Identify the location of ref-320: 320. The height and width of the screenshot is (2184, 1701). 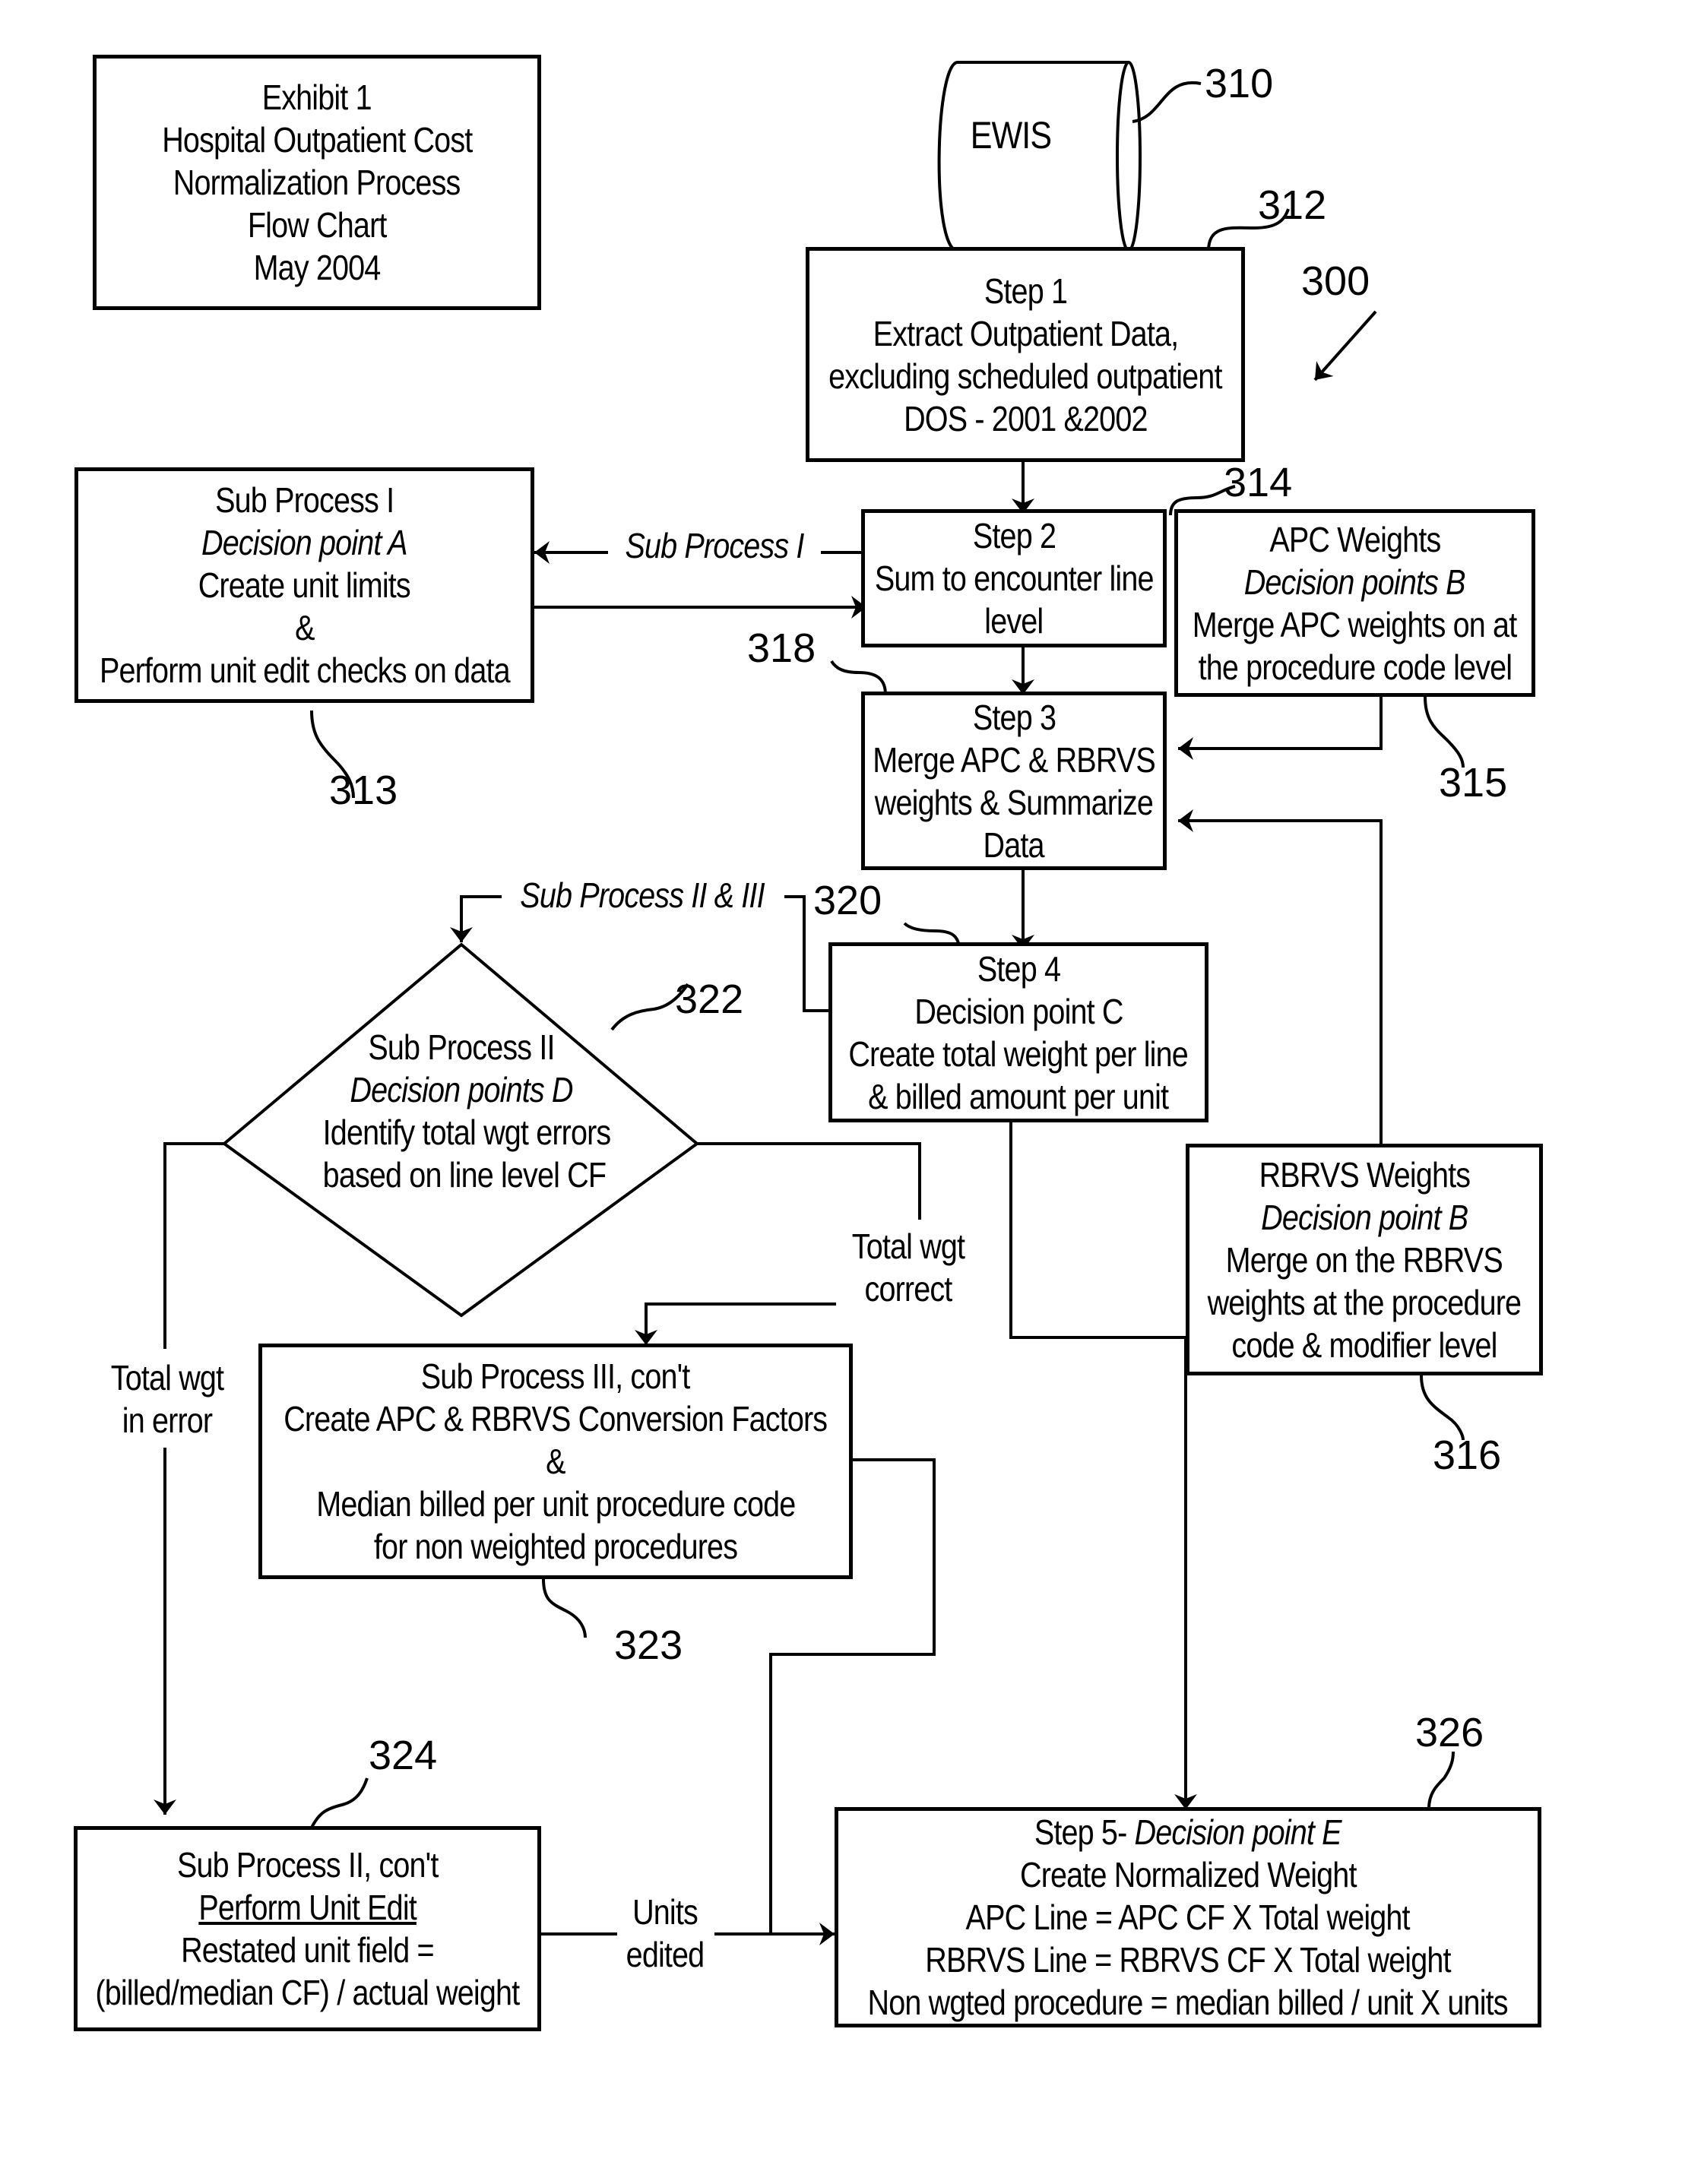
(847, 900).